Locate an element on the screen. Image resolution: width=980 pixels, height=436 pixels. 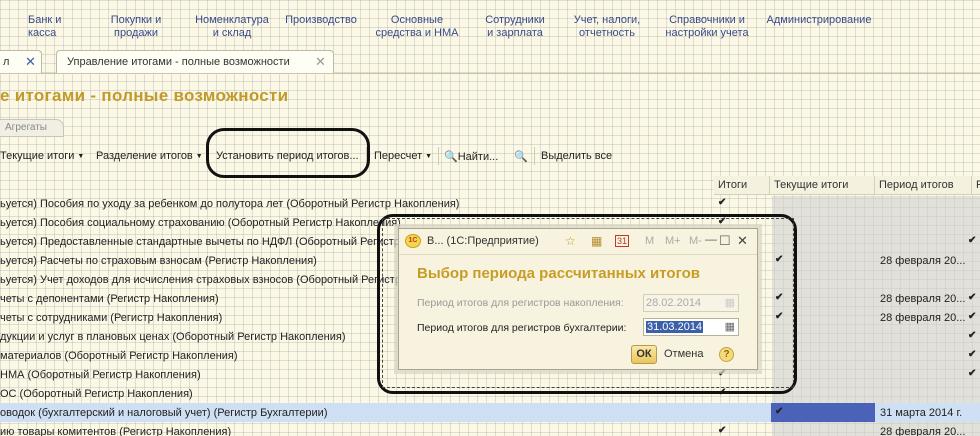
table-row: НМА (Оборотный Регистр Накопления) is located at coordinates (100, 375).